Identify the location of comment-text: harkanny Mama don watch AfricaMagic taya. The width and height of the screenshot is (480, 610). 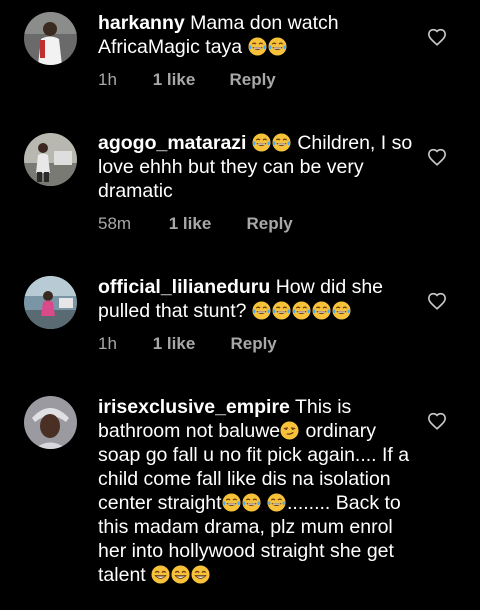
(257, 35).